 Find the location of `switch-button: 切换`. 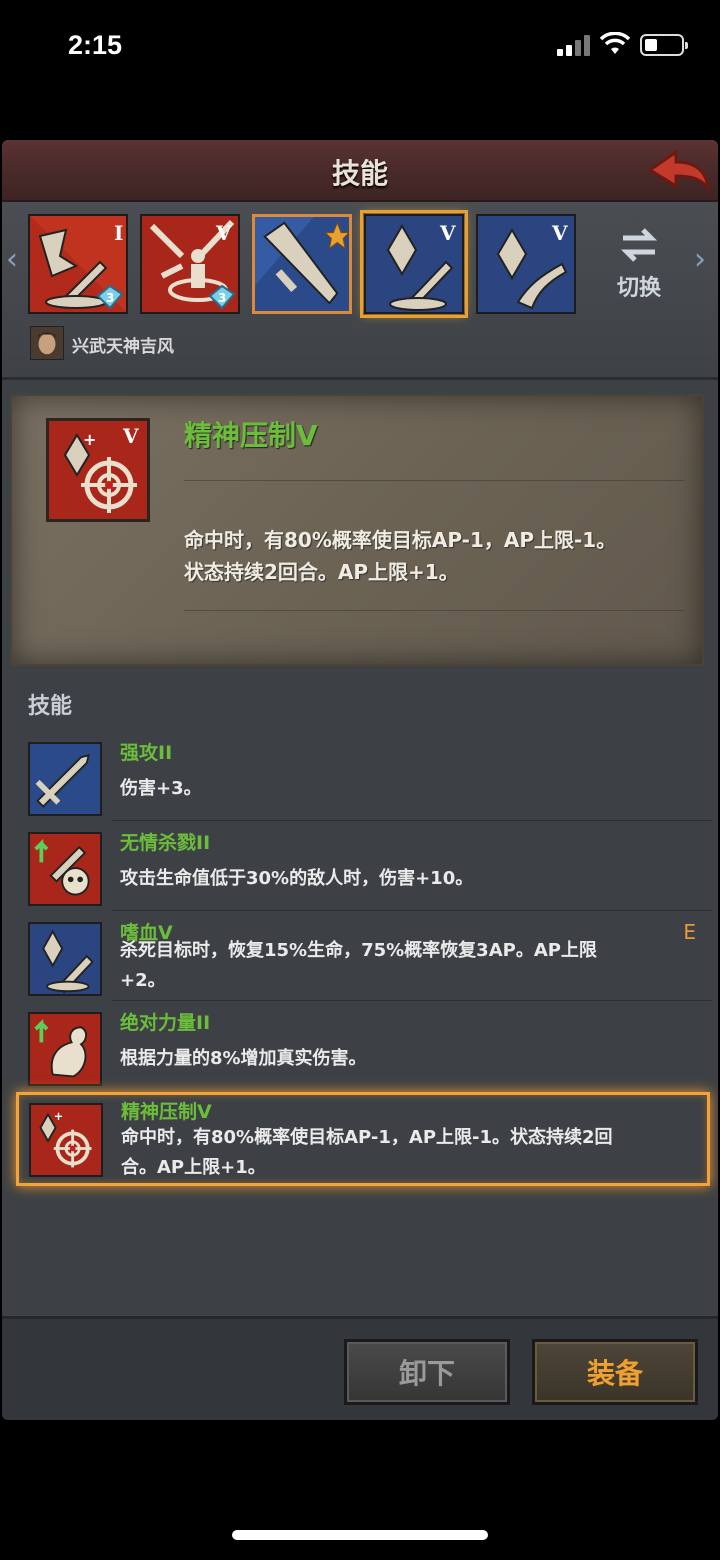

switch-button: 切换 is located at coordinates (639, 266).